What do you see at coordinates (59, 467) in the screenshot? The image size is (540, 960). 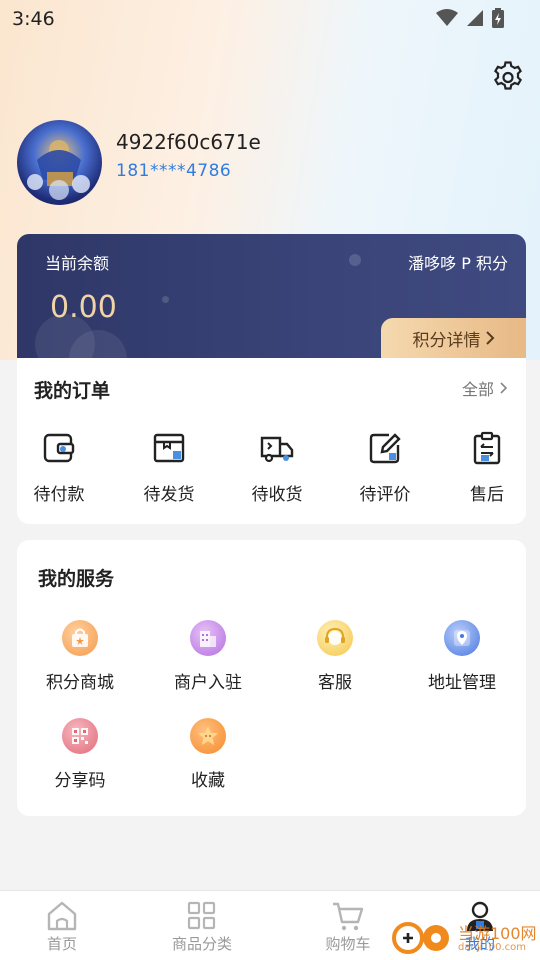 I see `order-pending-payment: 待付款` at bounding box center [59, 467].